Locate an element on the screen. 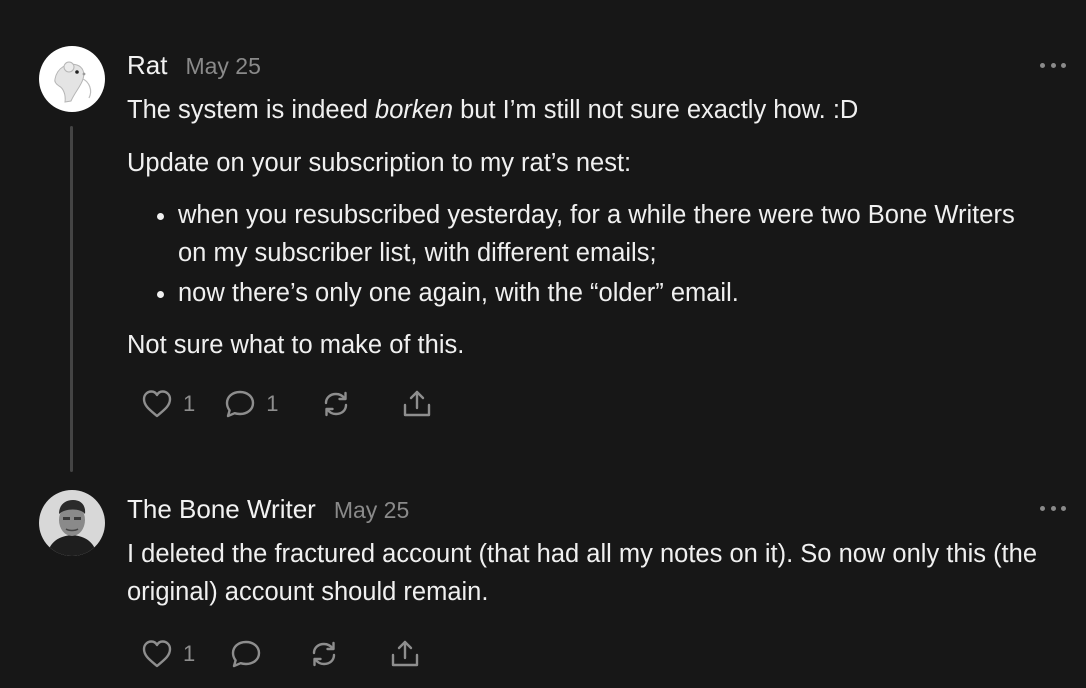 Image resolution: width=1086 pixels, height=688 pixels. rat-avatar-icon is located at coordinates (72, 79).